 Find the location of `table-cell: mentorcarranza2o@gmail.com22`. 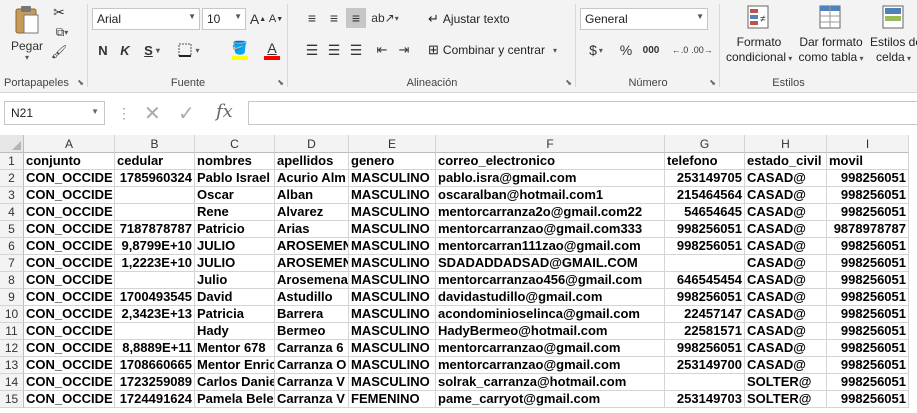

table-cell: mentorcarranza2o@gmail.com22 is located at coordinates (550, 212).